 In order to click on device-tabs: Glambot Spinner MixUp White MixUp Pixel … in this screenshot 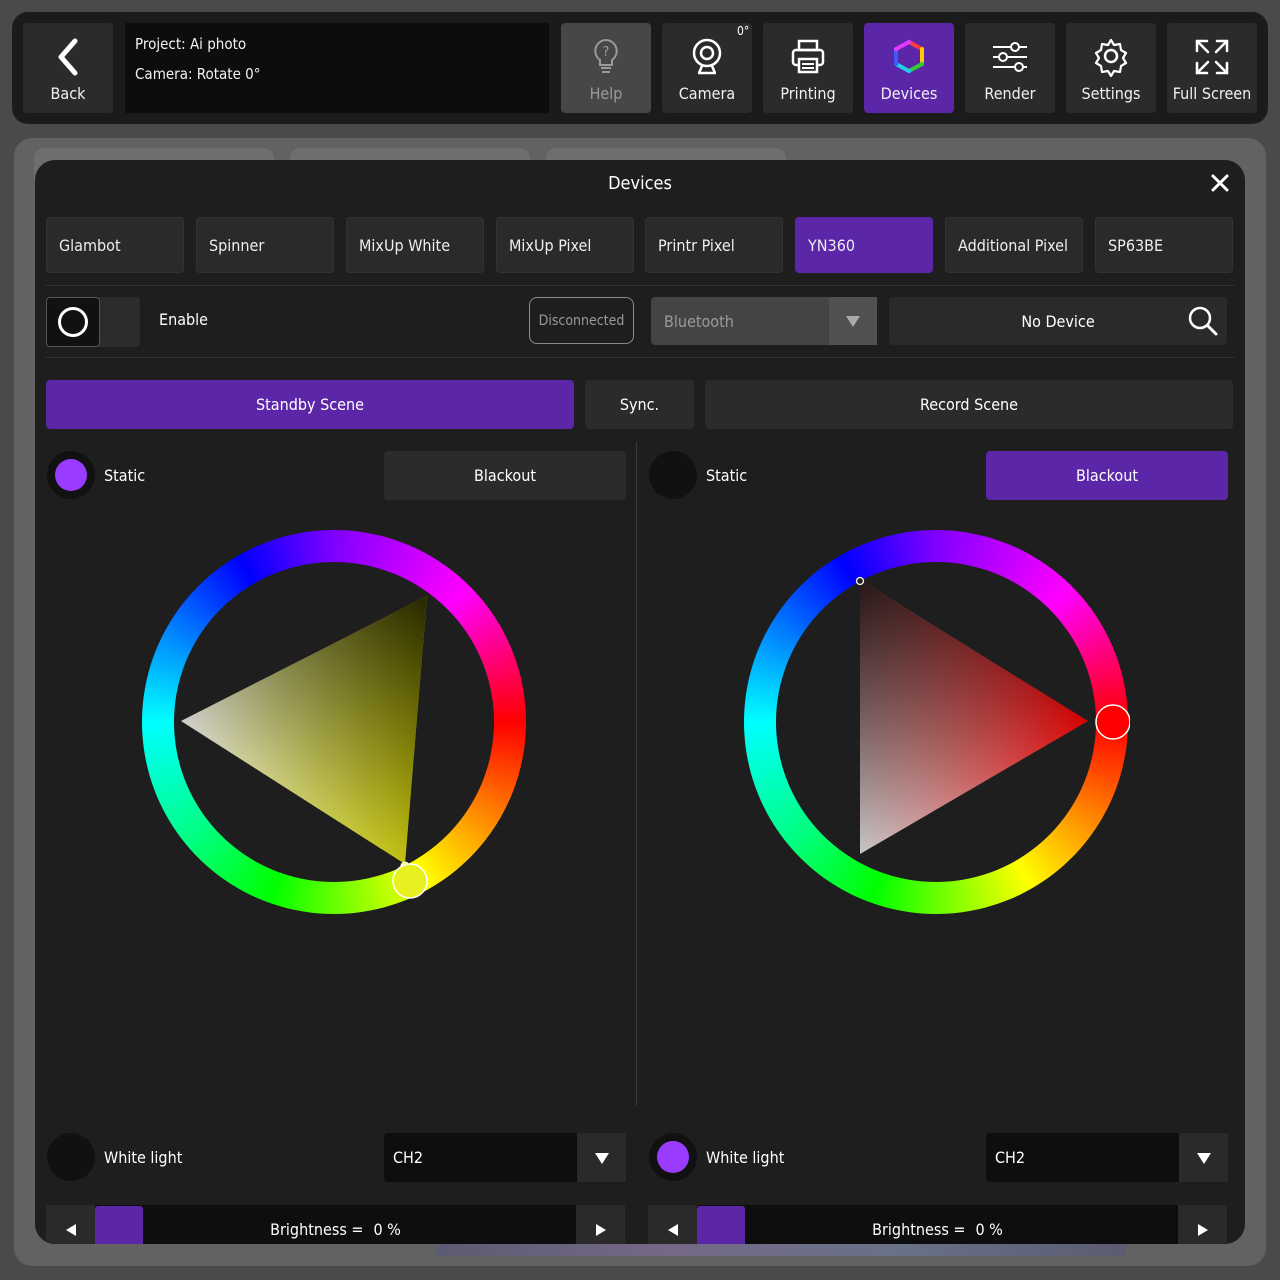, I will do `click(640, 245)`.